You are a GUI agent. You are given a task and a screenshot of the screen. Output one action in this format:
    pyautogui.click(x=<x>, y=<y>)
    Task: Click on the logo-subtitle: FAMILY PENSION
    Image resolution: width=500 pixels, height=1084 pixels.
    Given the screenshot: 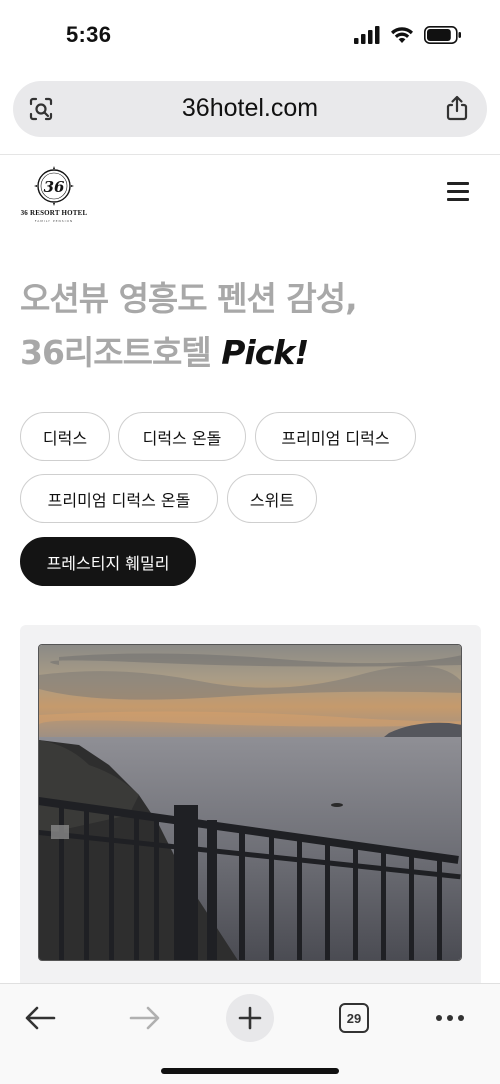 What is the action you would take?
    pyautogui.click(x=54, y=221)
    